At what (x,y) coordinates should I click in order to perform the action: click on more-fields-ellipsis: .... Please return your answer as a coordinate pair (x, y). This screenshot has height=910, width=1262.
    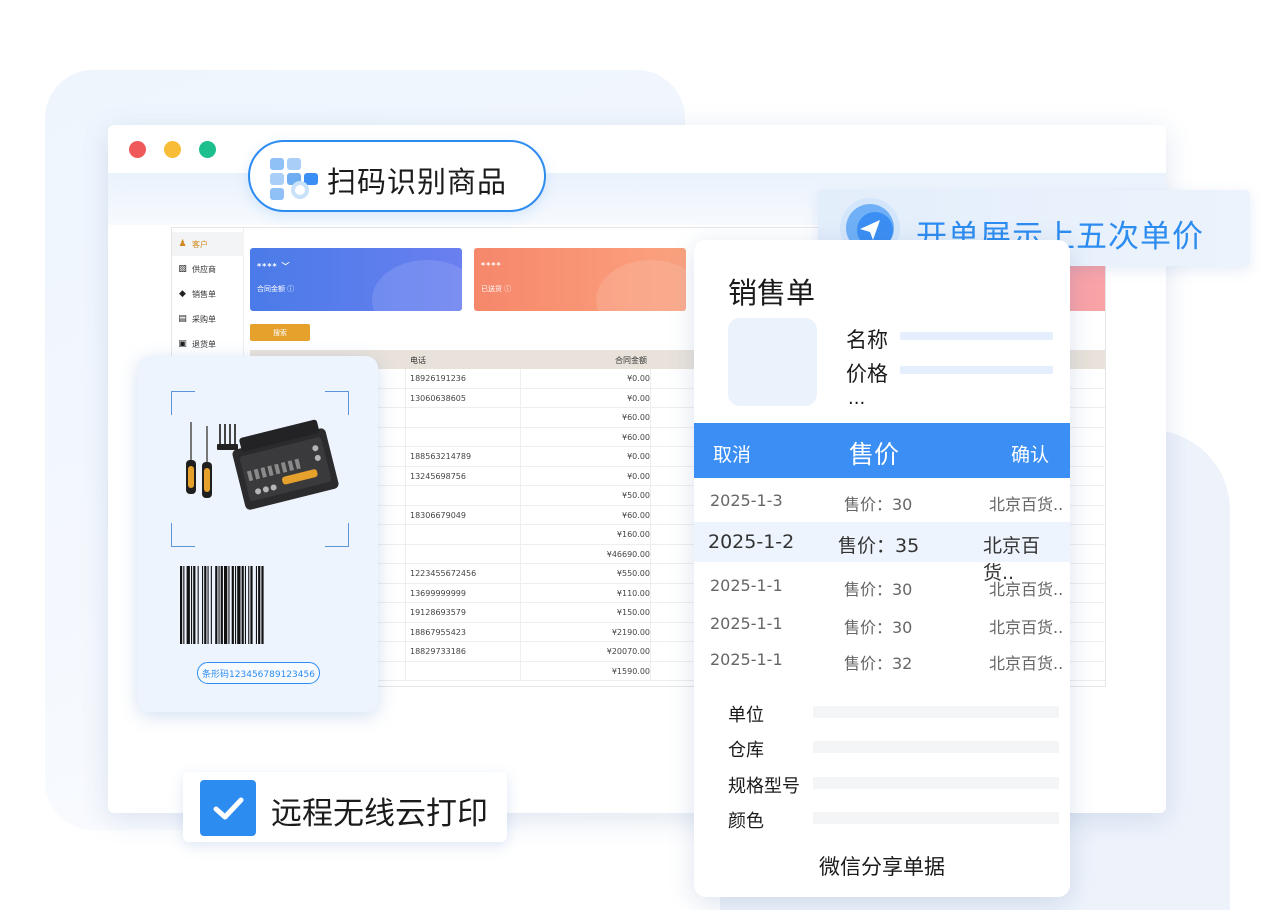
    Looking at the image, I should click on (857, 398).